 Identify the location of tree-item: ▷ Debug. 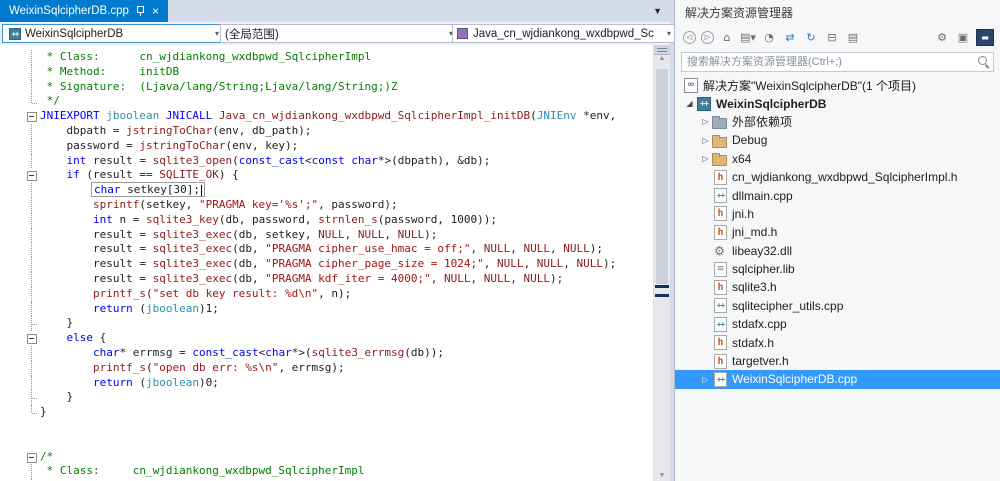
(837, 140).